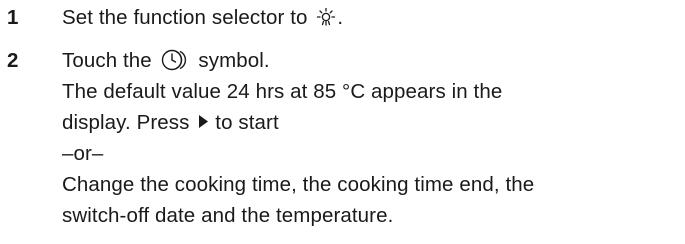  I want to click on step-2-text-touch: Touch the, so click(107, 60).